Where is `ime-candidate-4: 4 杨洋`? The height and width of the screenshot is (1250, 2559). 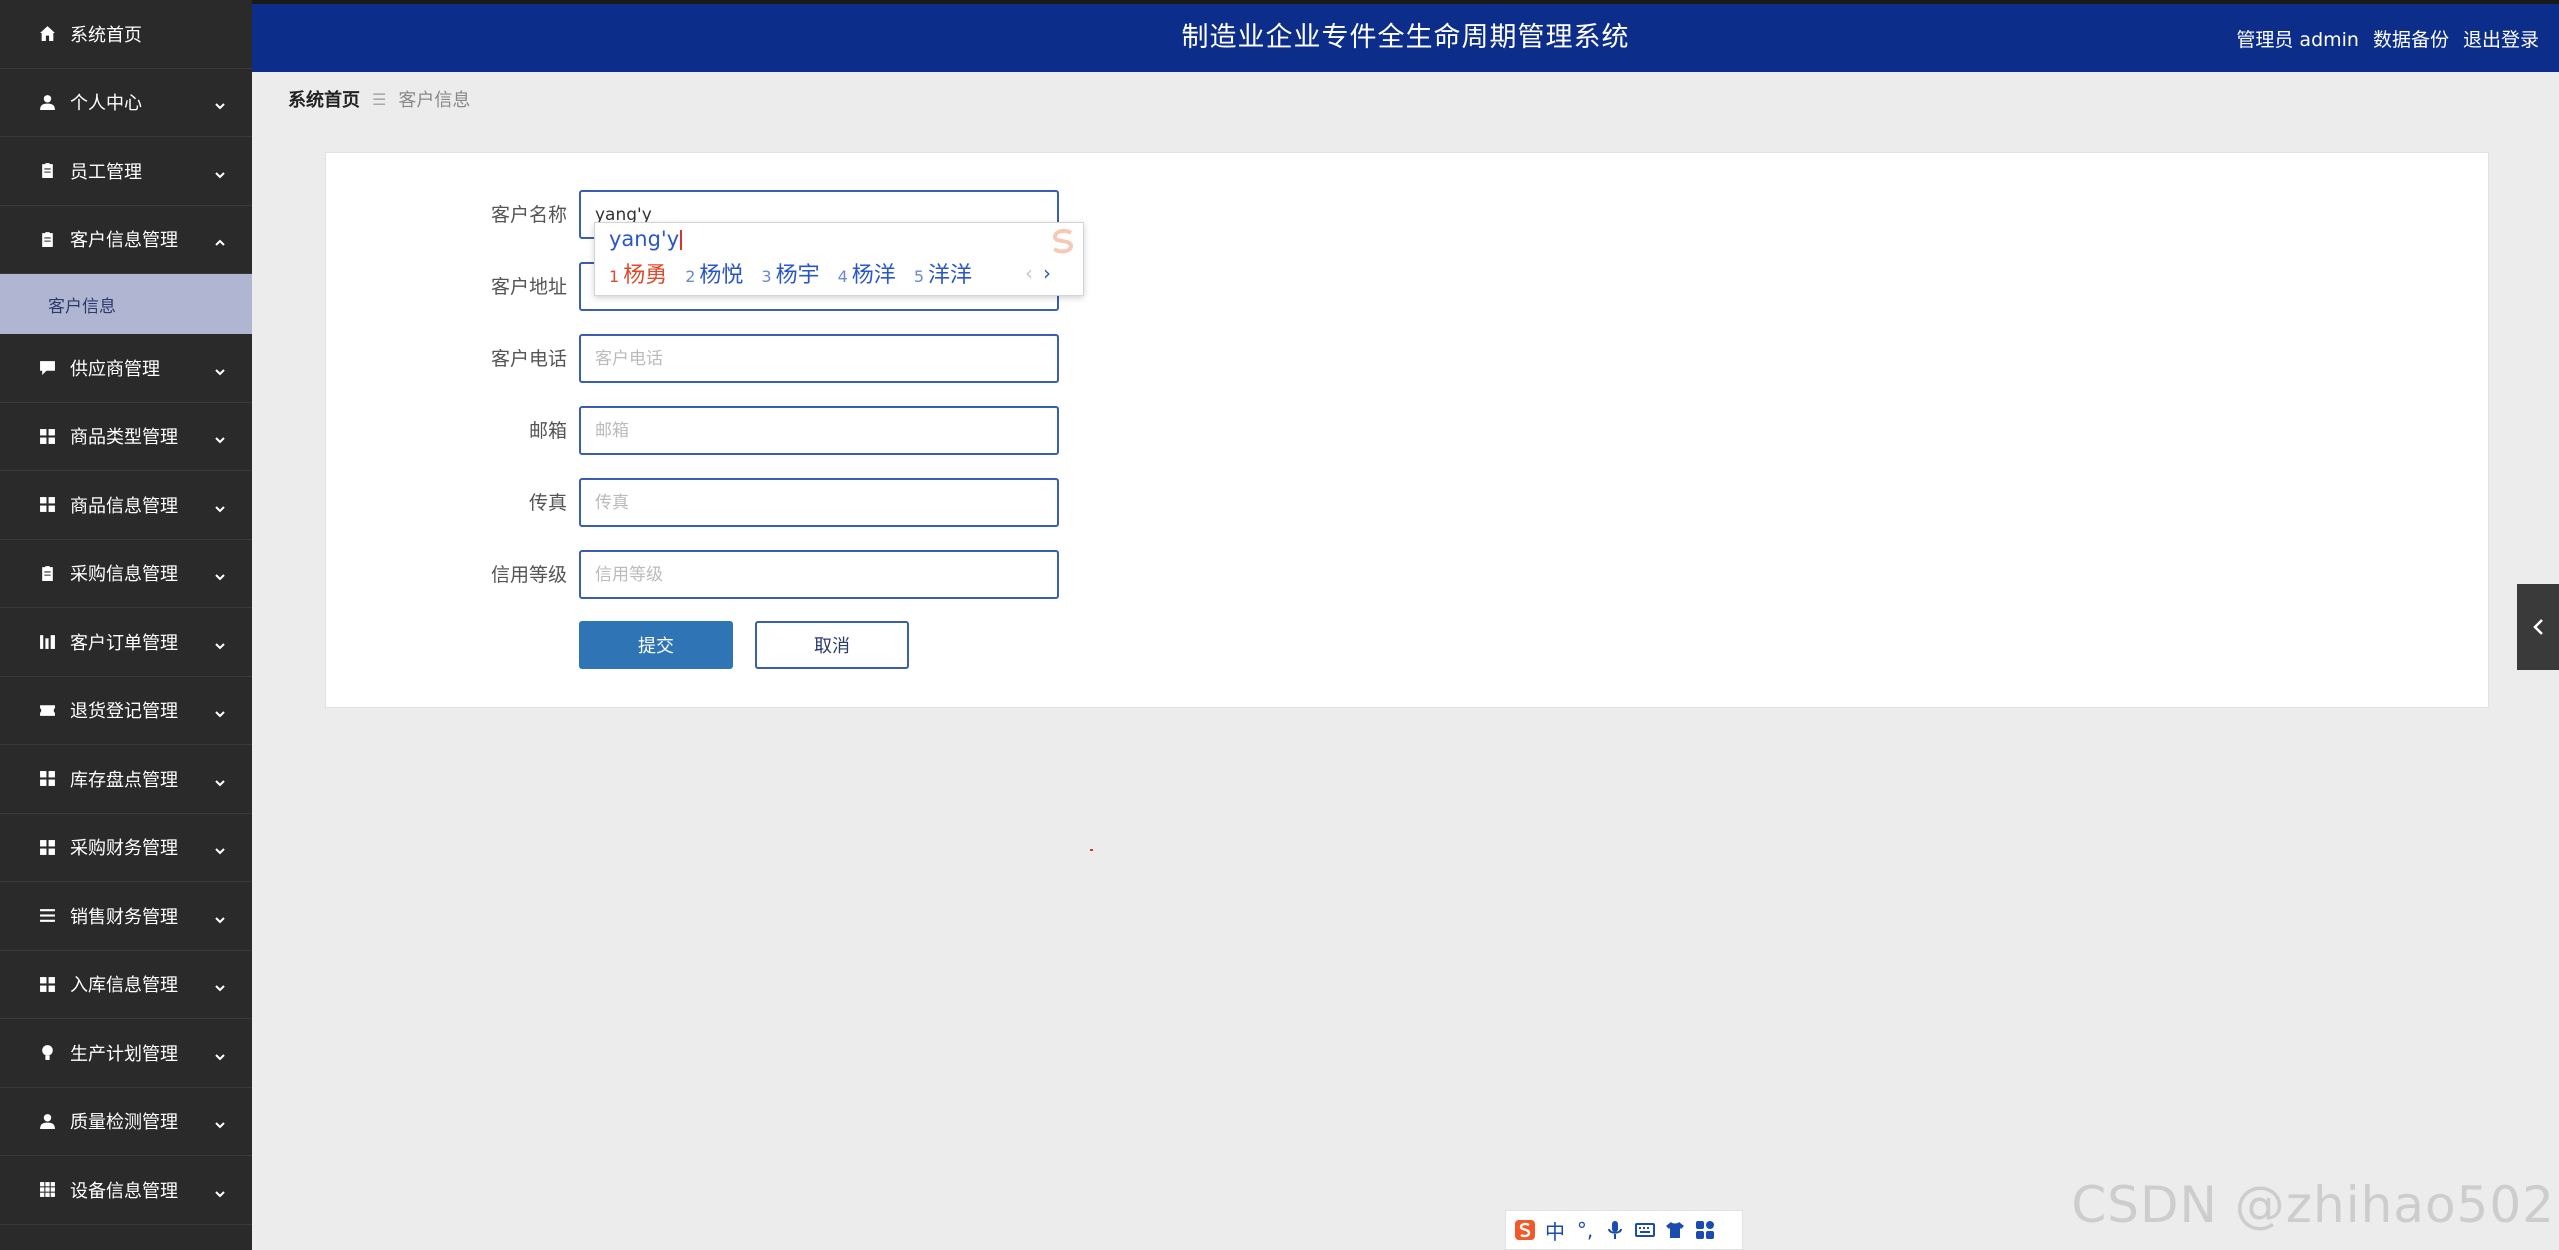
ime-candidate-4: 4 杨洋 is located at coordinates (867, 273).